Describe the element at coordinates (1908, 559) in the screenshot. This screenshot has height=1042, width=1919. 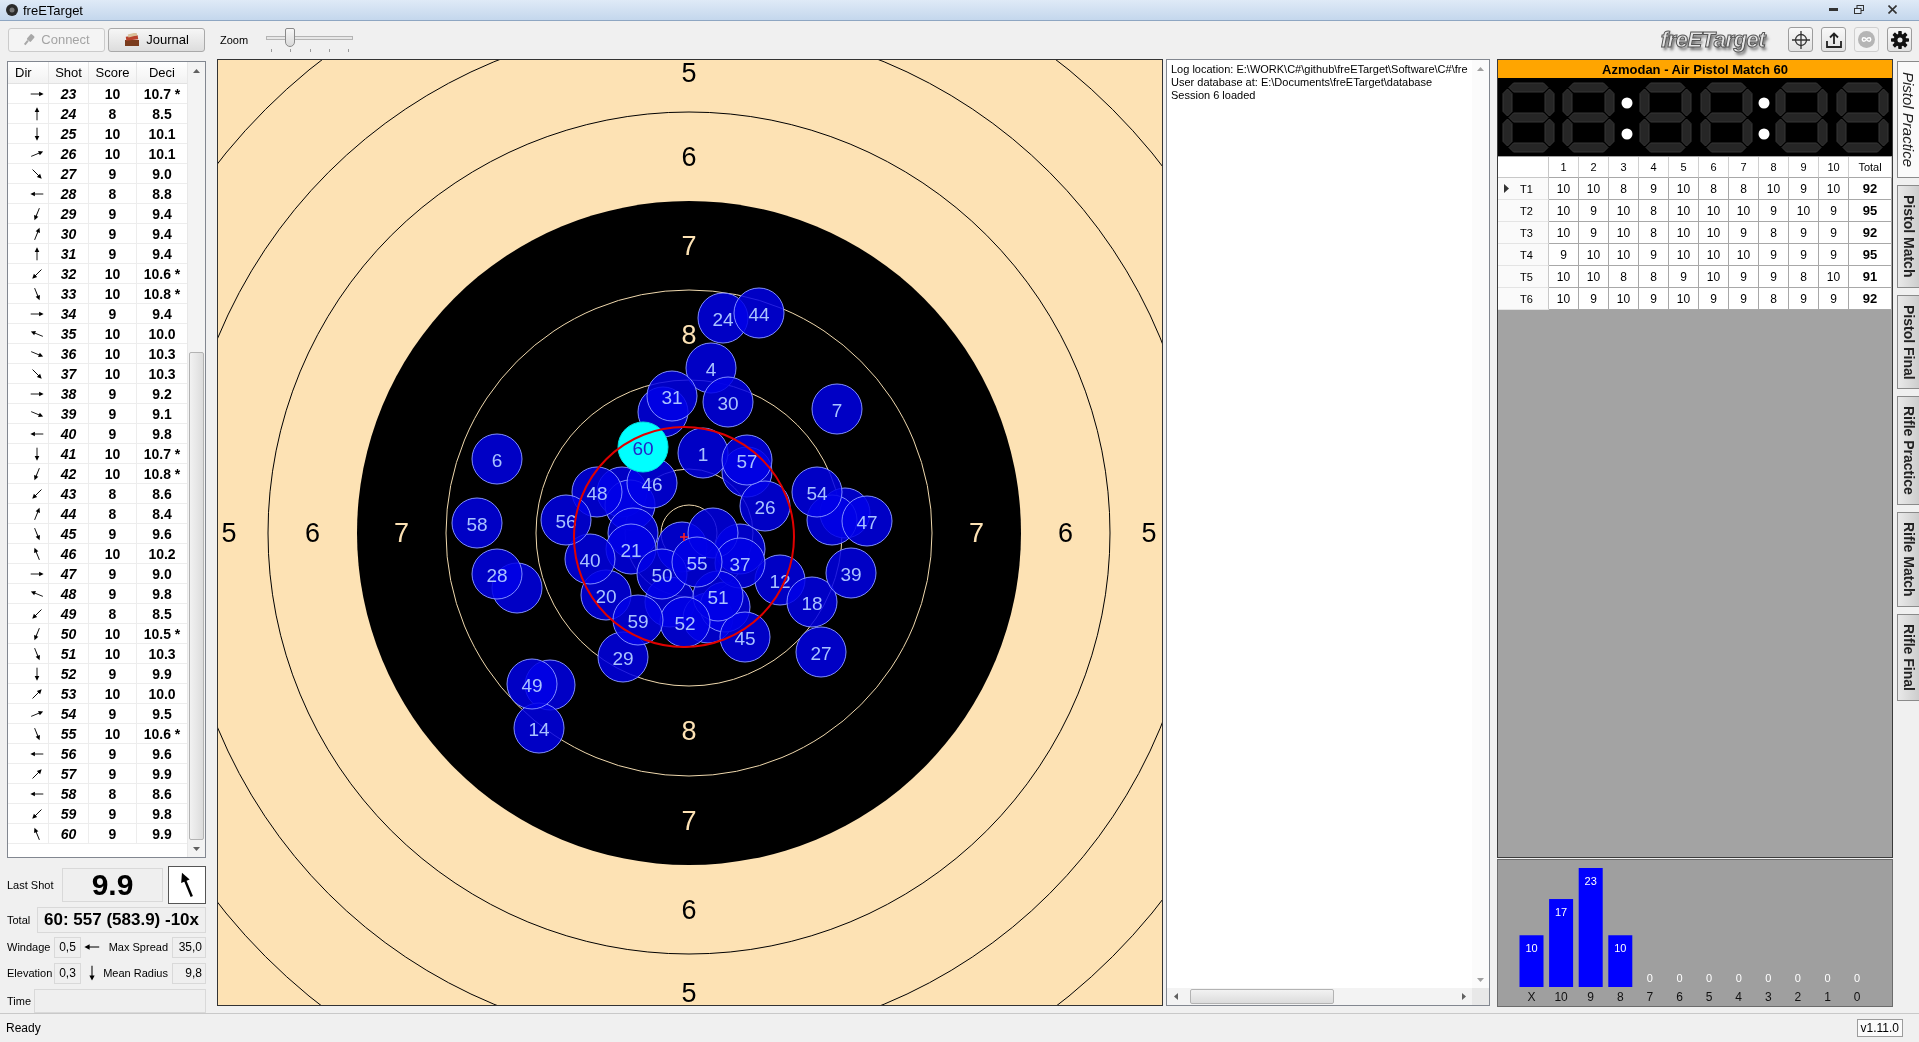
I see `mode-tab: Rifle Match` at that location.